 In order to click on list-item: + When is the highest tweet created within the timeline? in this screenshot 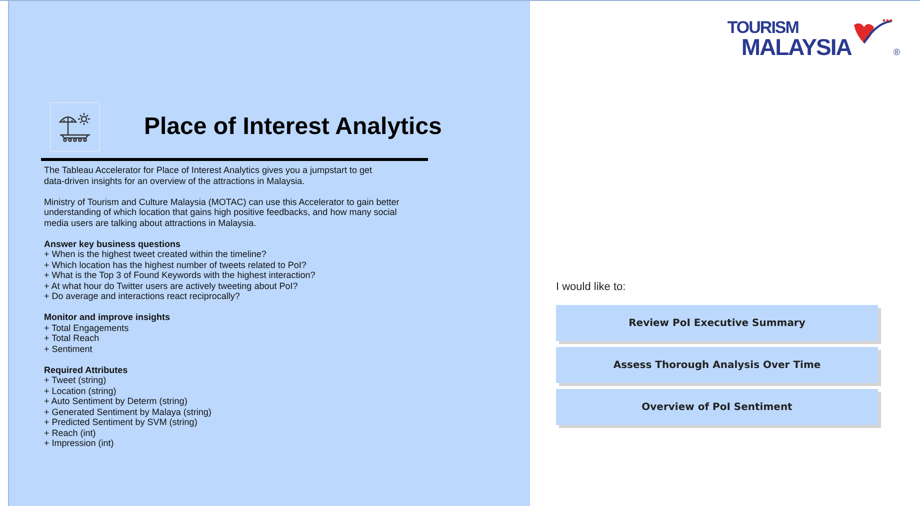, I will do `click(156, 254)`.